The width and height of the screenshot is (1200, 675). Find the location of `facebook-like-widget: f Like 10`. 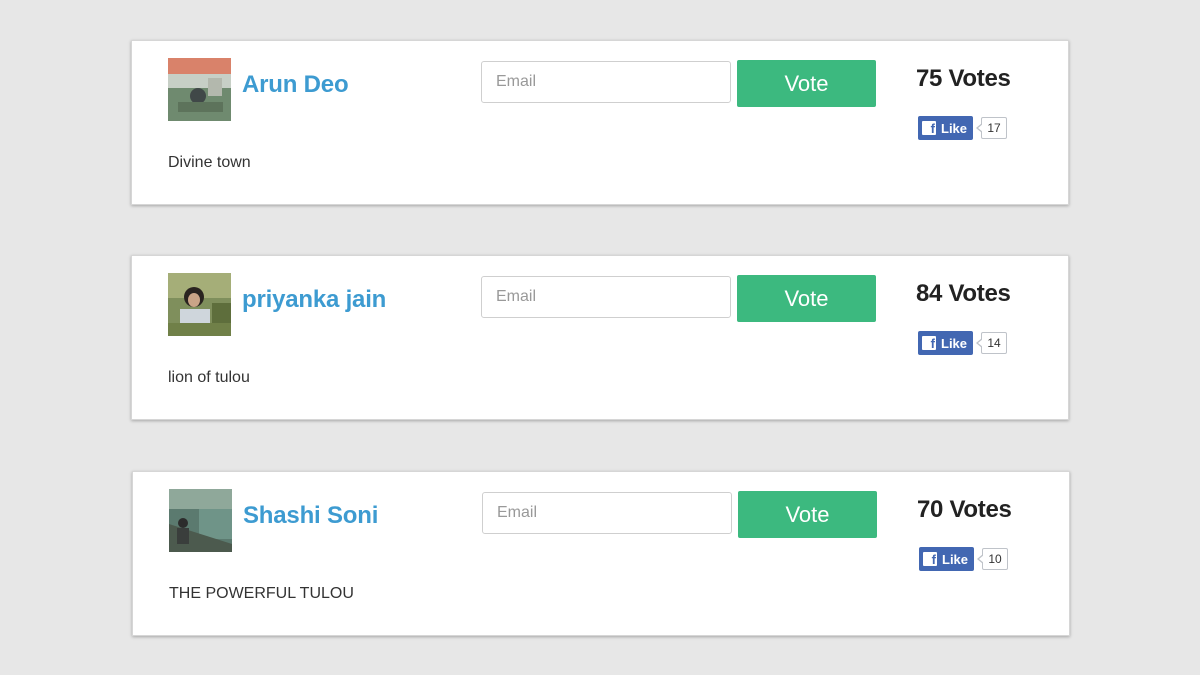

facebook-like-widget: f Like 10 is located at coordinates (964, 559).